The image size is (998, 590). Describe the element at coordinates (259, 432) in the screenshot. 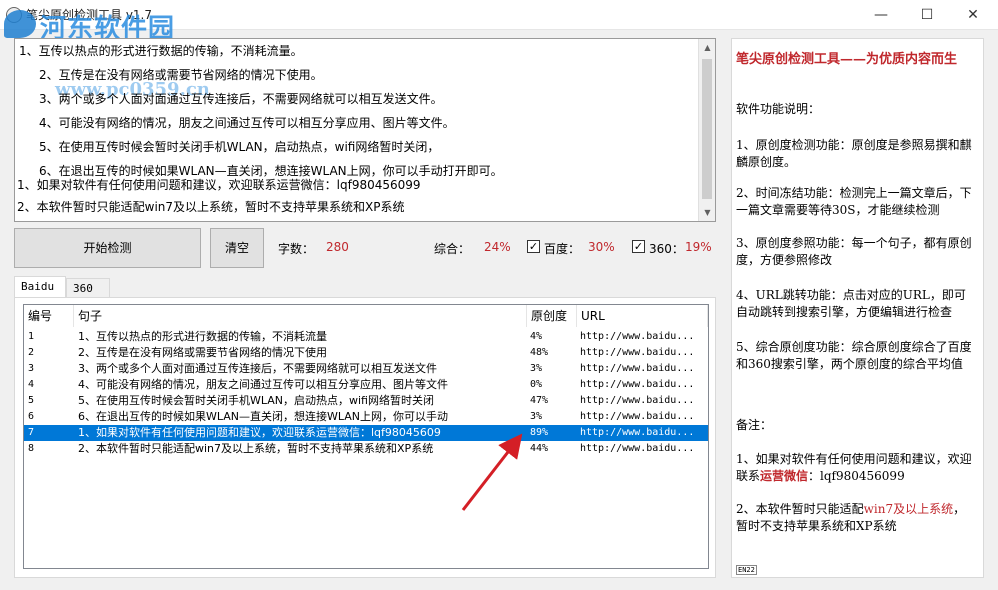

I see `cell-sentence: 1、如果对软件有任何使用问题和建议，欢迎联系运营微信：lqf98045609` at that location.